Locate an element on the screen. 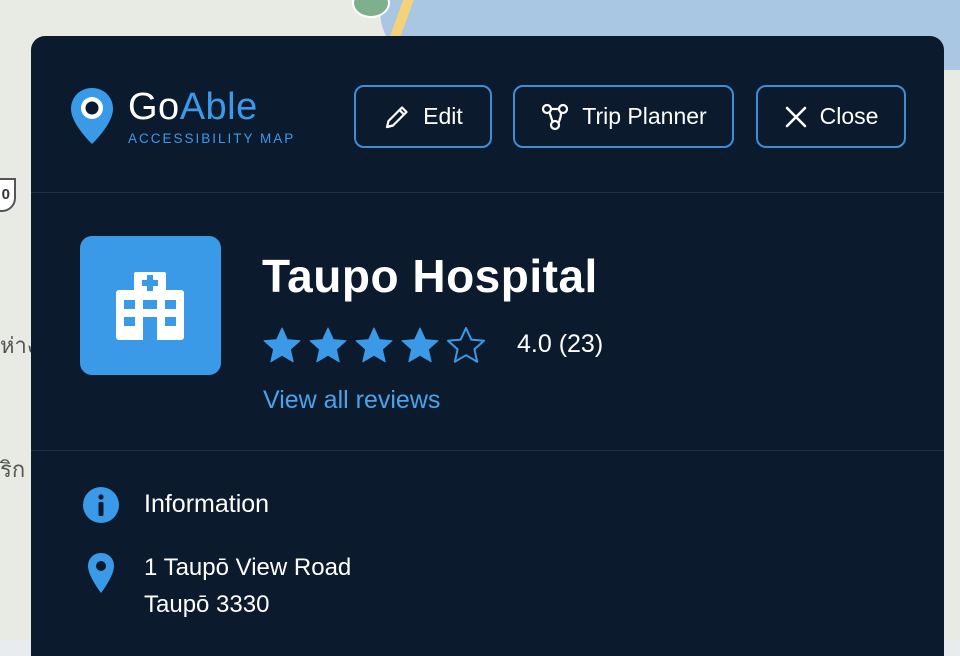  close-icon is located at coordinates (795, 116).